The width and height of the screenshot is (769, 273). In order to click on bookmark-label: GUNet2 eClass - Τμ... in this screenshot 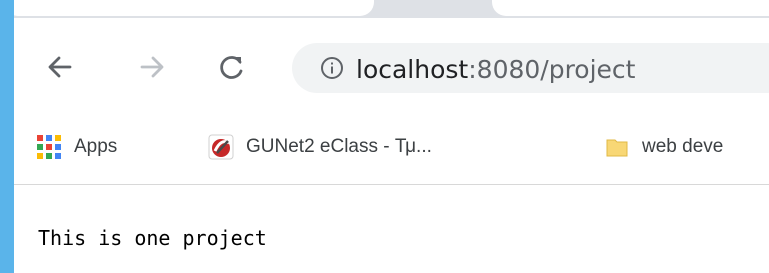, I will do `click(339, 146)`.